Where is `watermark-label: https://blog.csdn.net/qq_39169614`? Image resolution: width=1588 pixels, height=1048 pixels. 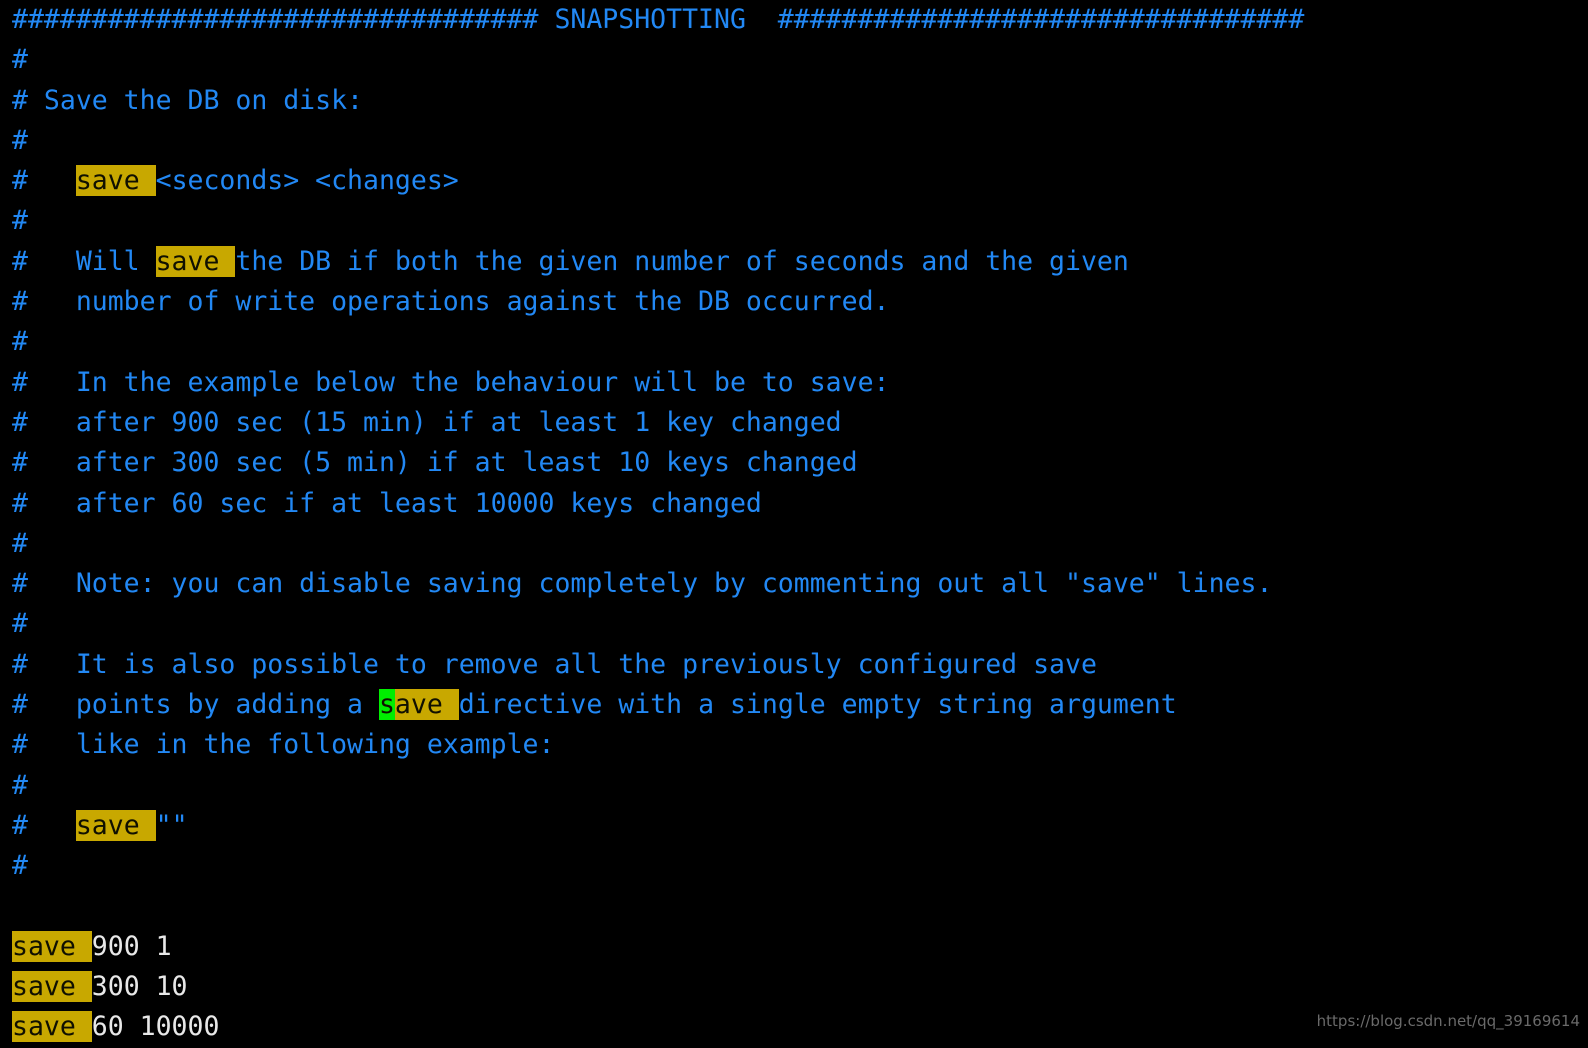 watermark-label: https://blog.csdn.net/qq_39169614 is located at coordinates (1448, 1021).